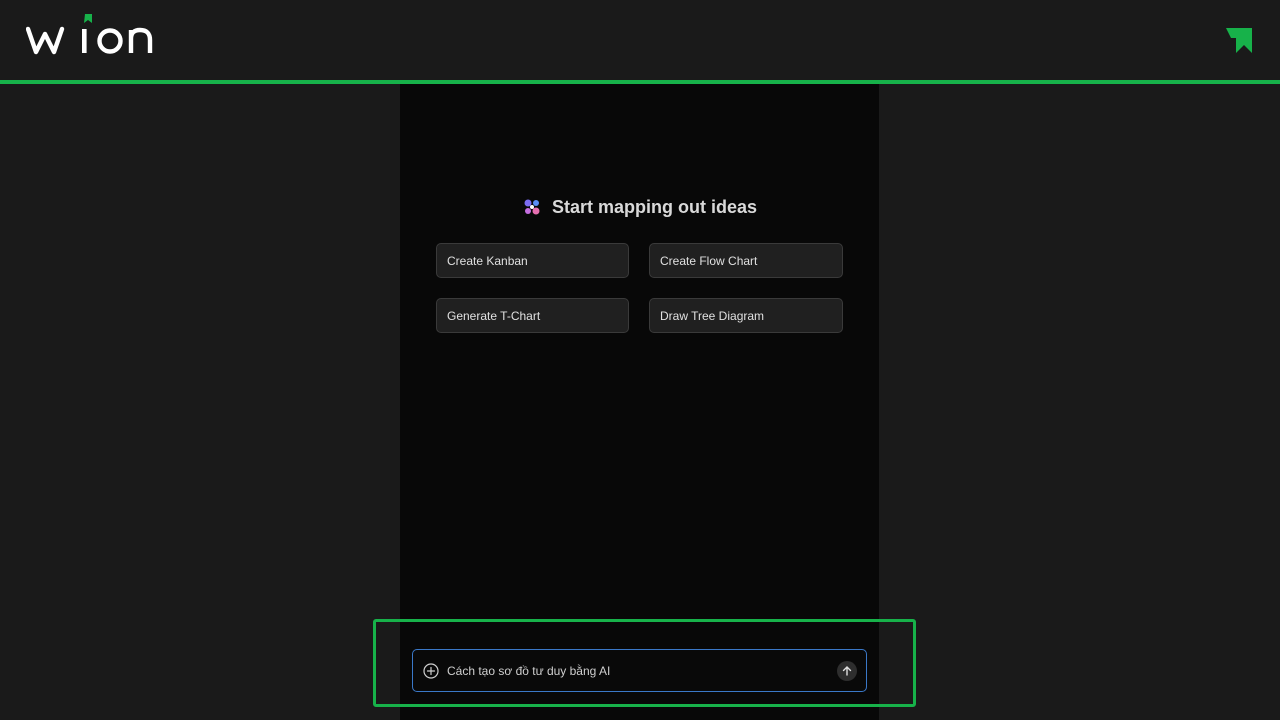 The width and height of the screenshot is (1280, 720). I want to click on create-flow-chart-button: Create Flow Chart, so click(746, 260).